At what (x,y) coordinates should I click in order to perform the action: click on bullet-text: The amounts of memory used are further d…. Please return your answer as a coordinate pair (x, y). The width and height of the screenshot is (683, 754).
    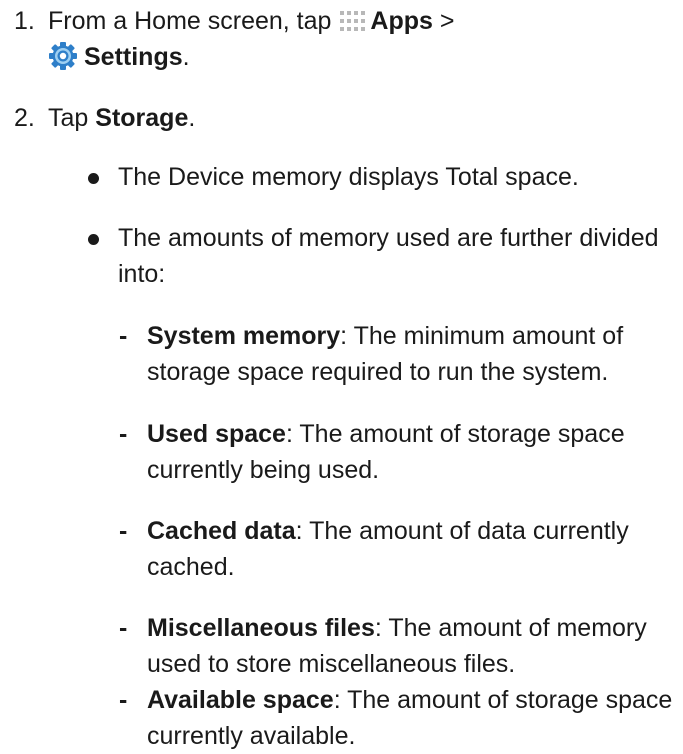
    Looking at the image, I should click on (388, 256).